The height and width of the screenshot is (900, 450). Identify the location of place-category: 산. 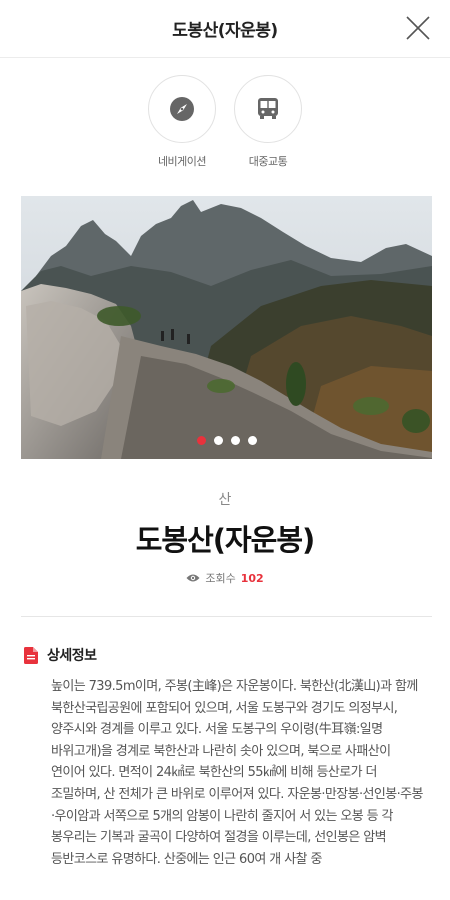
(225, 500).